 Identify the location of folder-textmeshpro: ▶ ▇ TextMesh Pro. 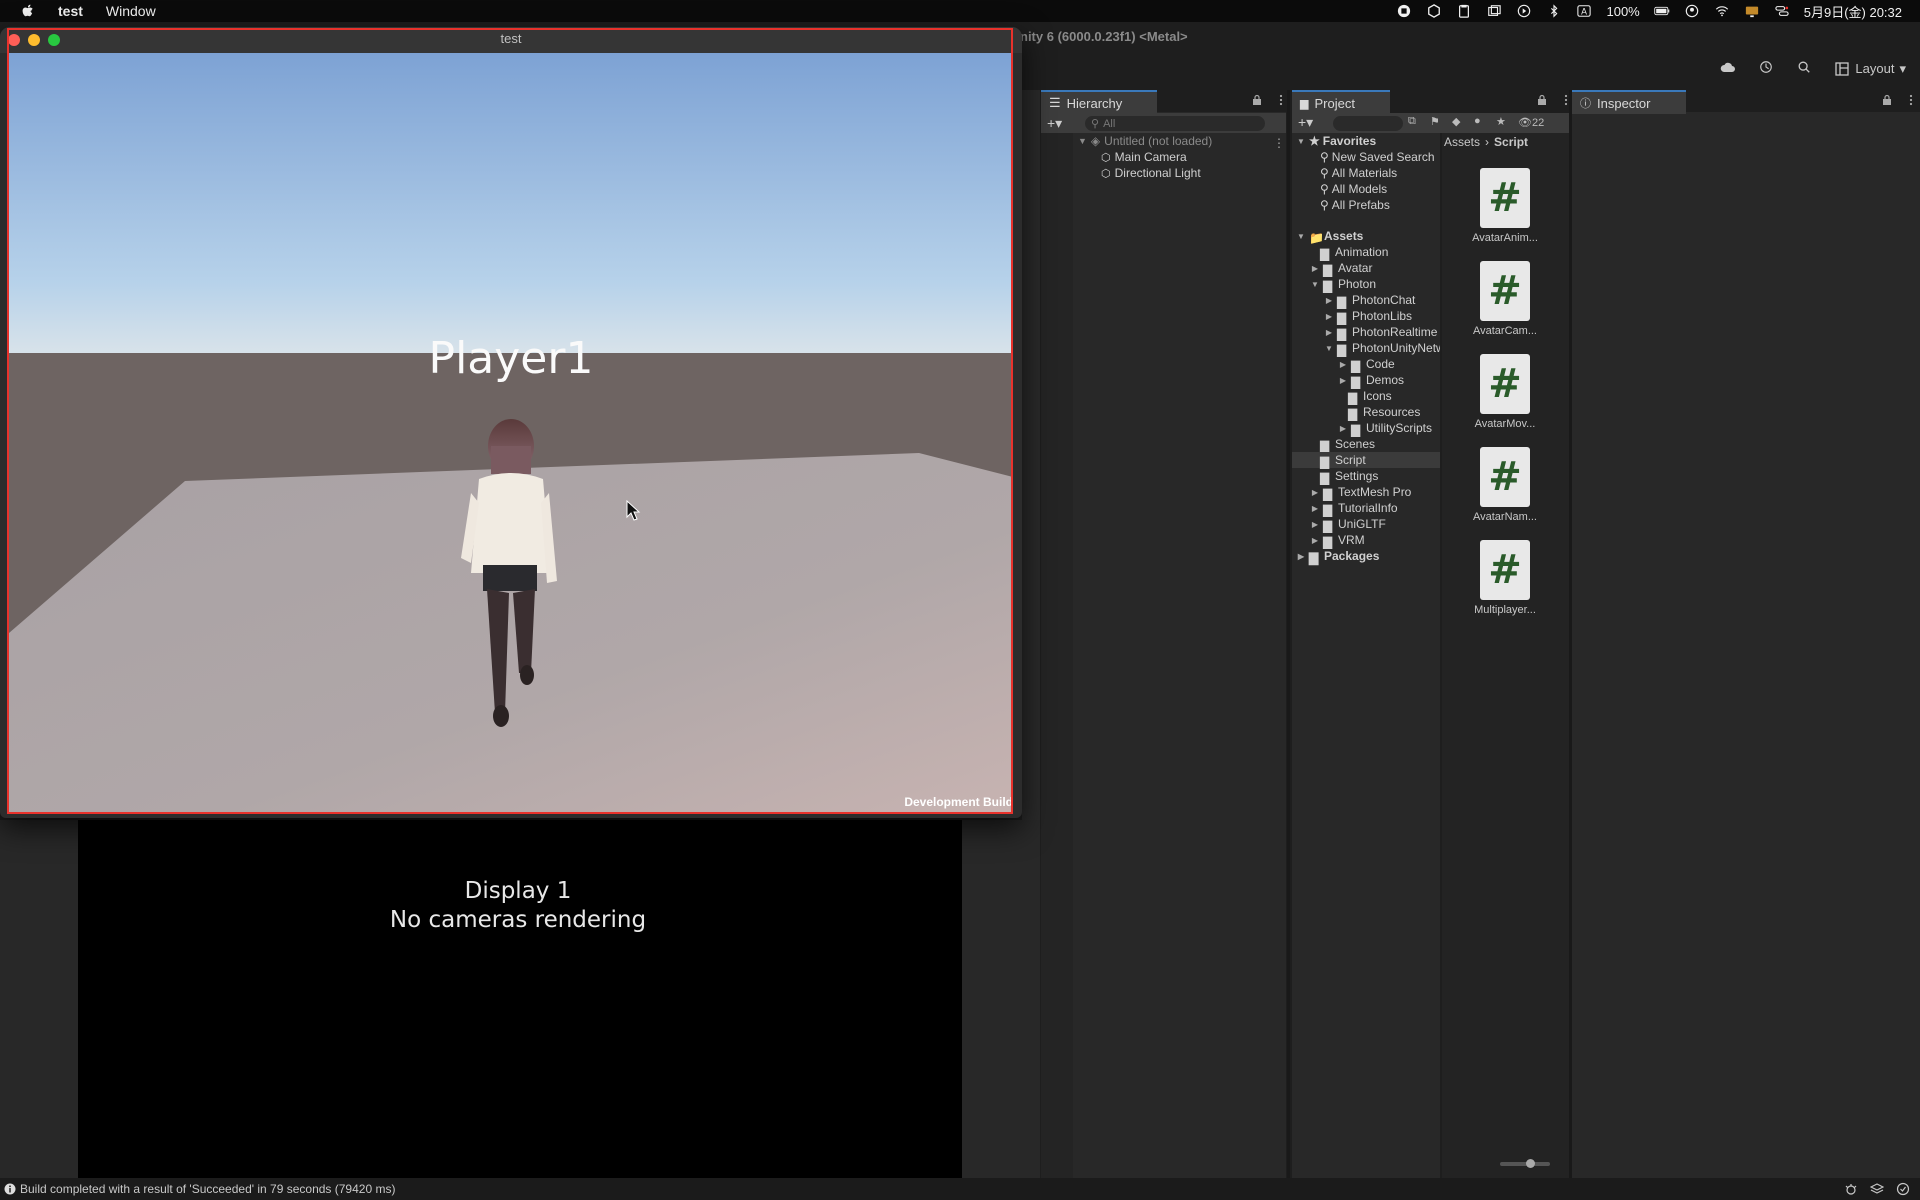
(1360, 492).